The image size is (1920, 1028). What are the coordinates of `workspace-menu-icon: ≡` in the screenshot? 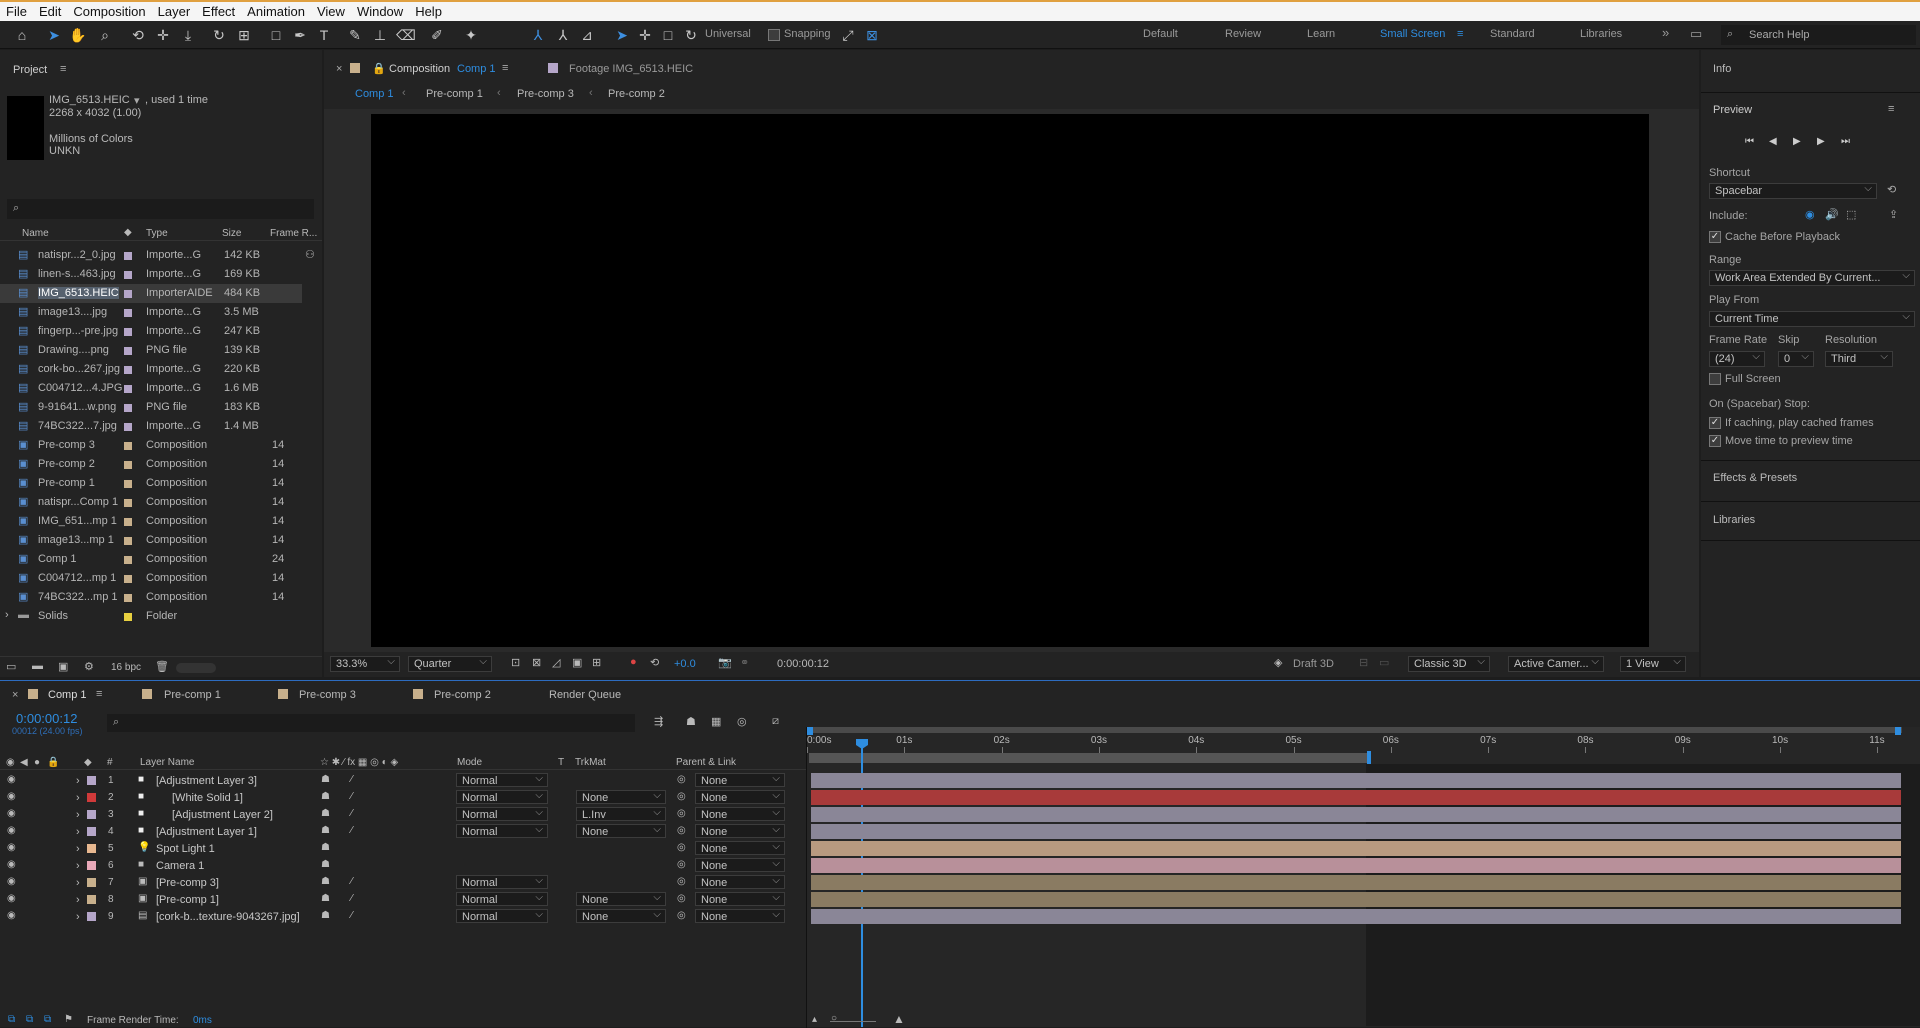 It's located at (1460, 34).